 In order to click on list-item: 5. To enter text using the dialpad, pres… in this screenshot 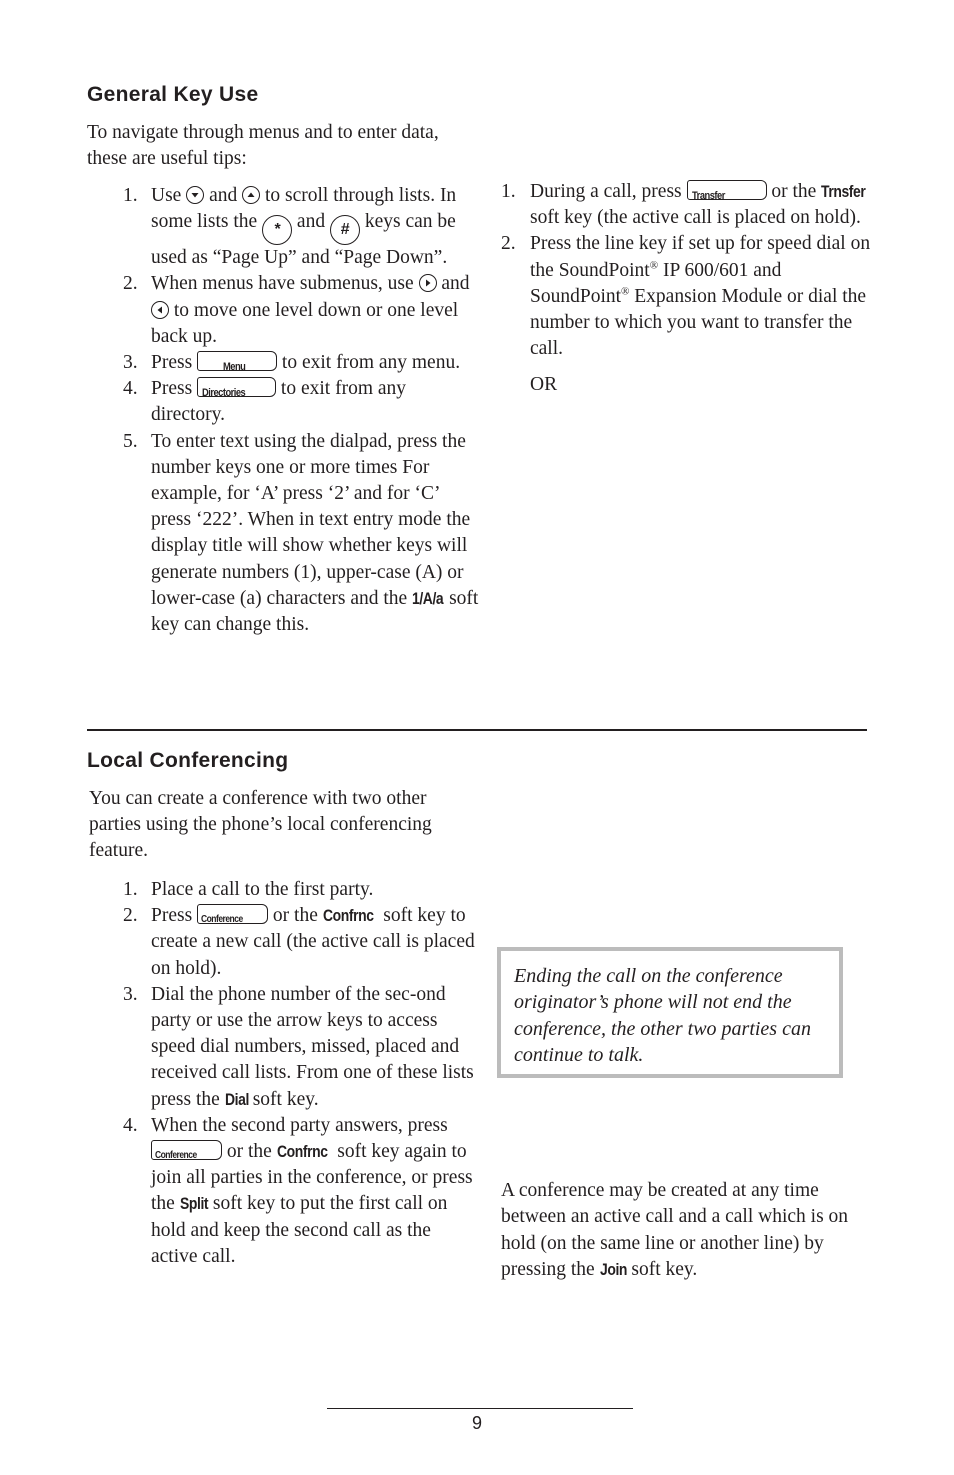, I will do `click(301, 533)`.